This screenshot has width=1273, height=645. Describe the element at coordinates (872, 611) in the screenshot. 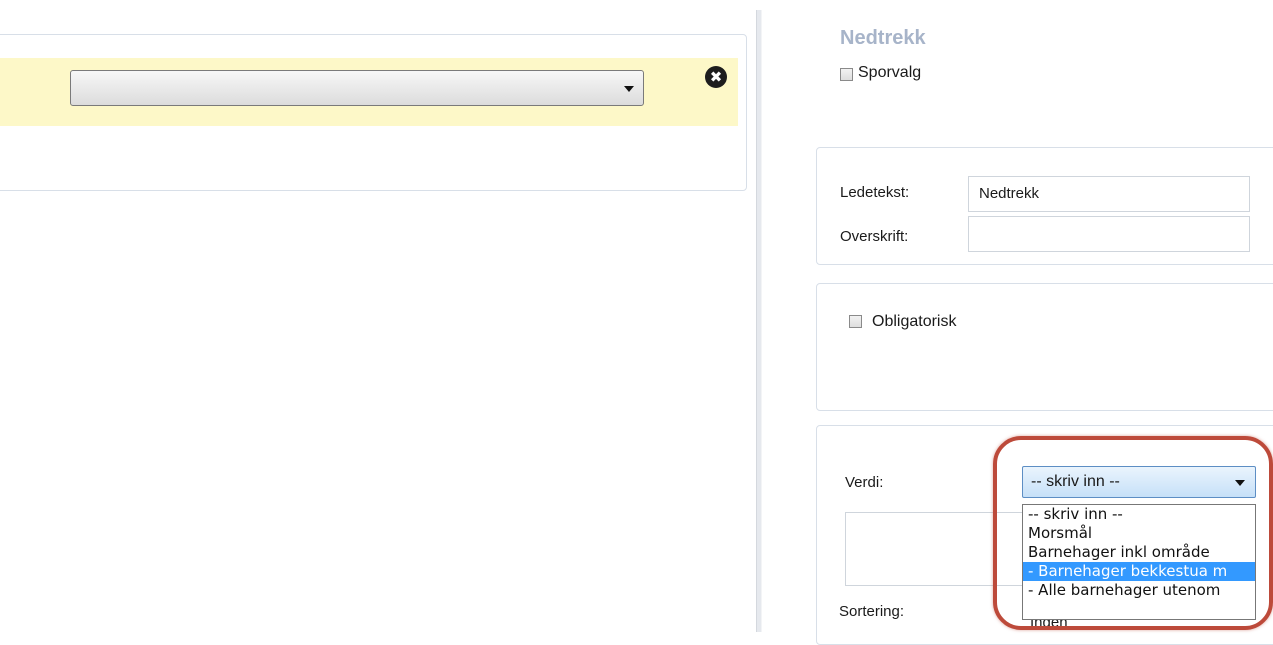

I see `sortering-label: Sortering:` at that location.